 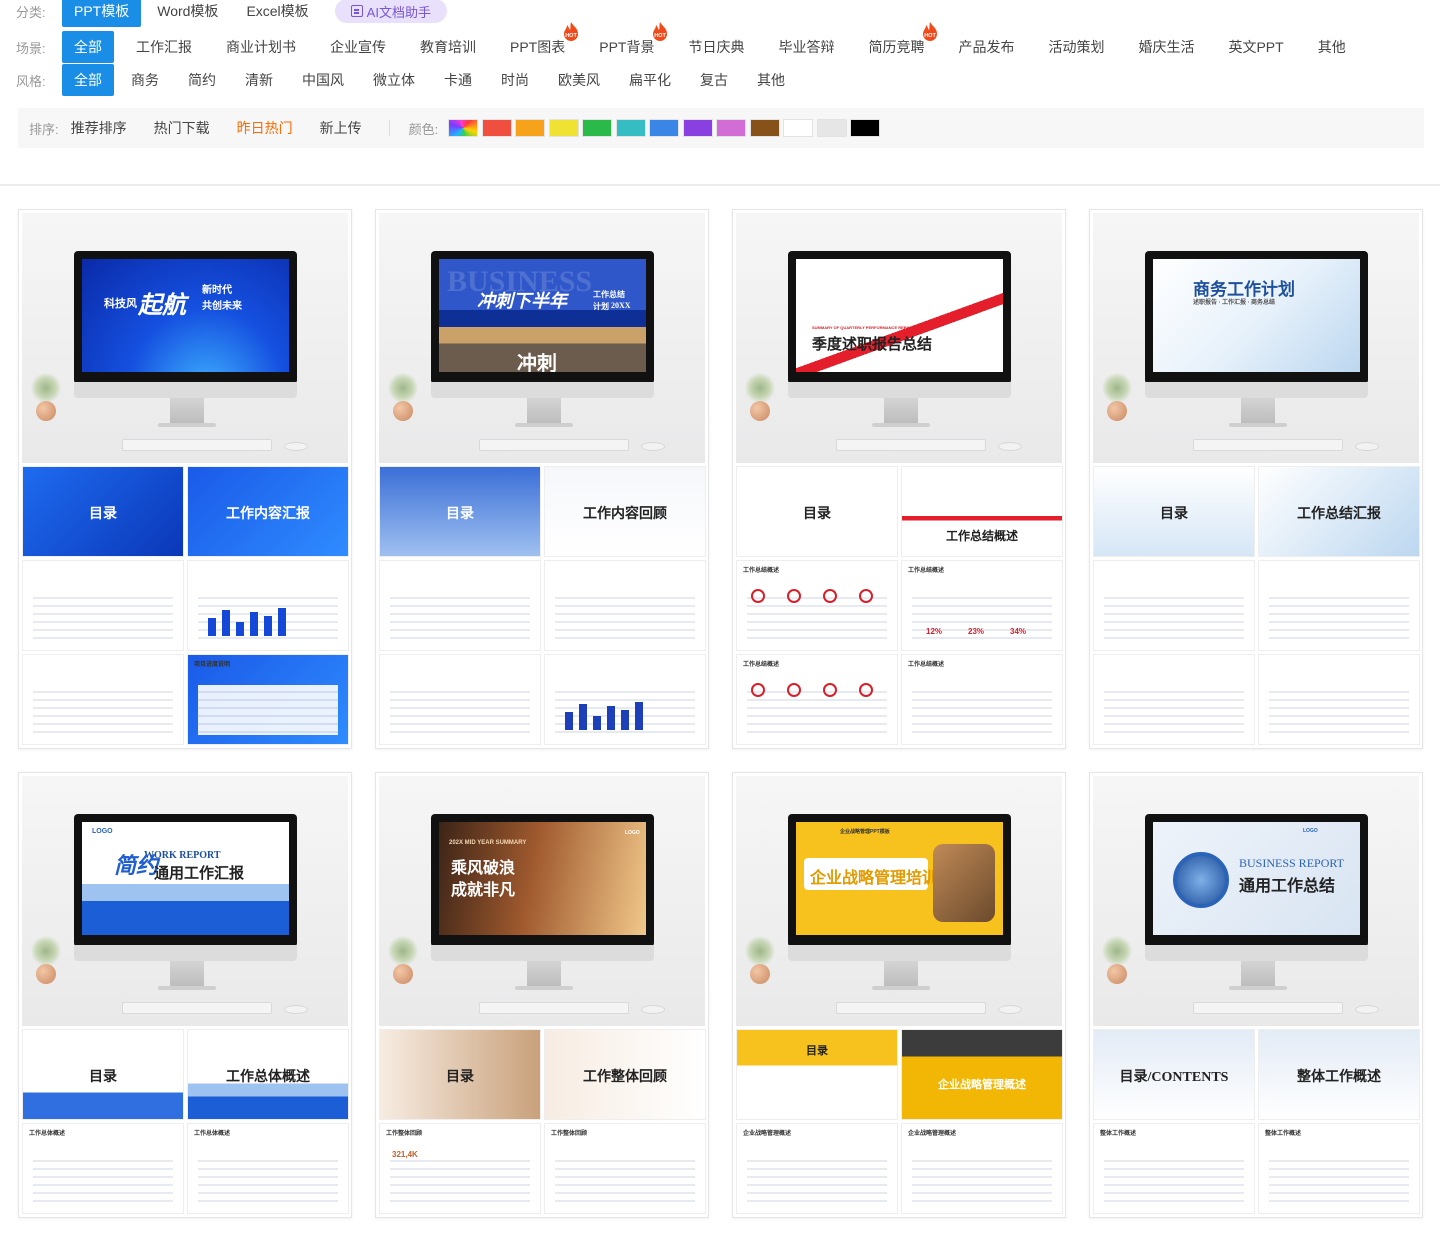 What do you see at coordinates (448, 47) in the screenshot?
I see `scene-filter-item: 教育培训` at bounding box center [448, 47].